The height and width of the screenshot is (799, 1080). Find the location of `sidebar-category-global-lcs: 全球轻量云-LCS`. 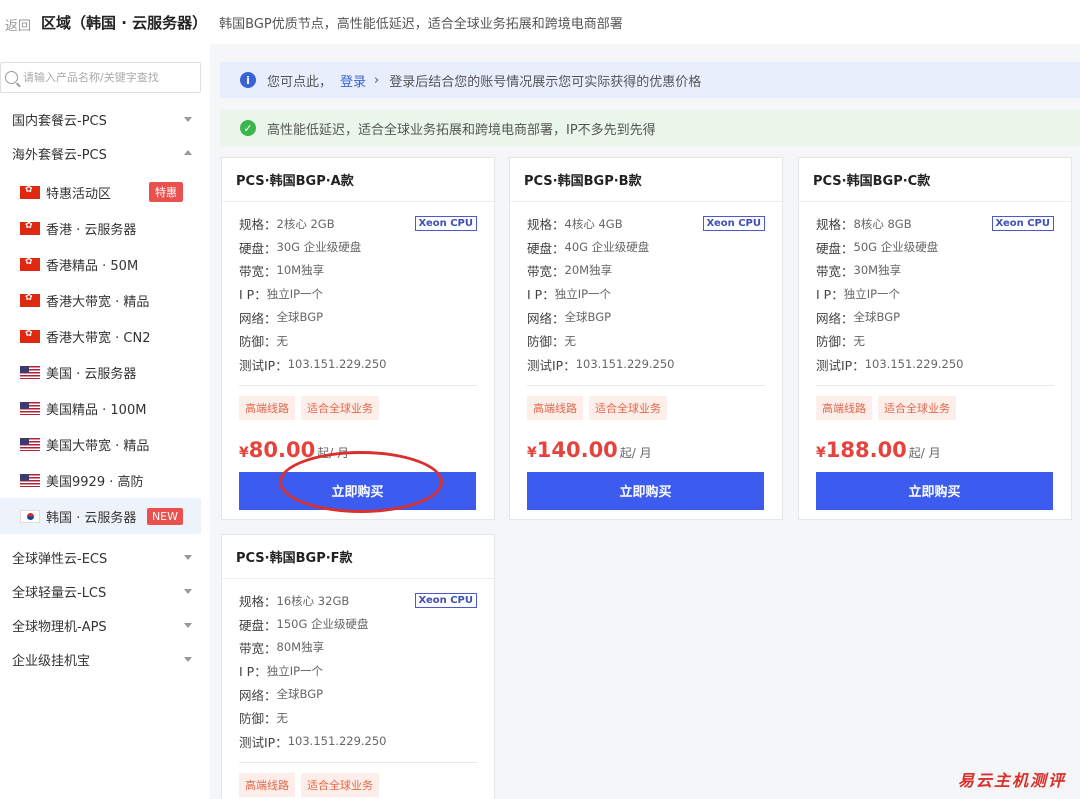

sidebar-category-global-lcs: 全球轻量云-LCS is located at coordinates (100, 591).